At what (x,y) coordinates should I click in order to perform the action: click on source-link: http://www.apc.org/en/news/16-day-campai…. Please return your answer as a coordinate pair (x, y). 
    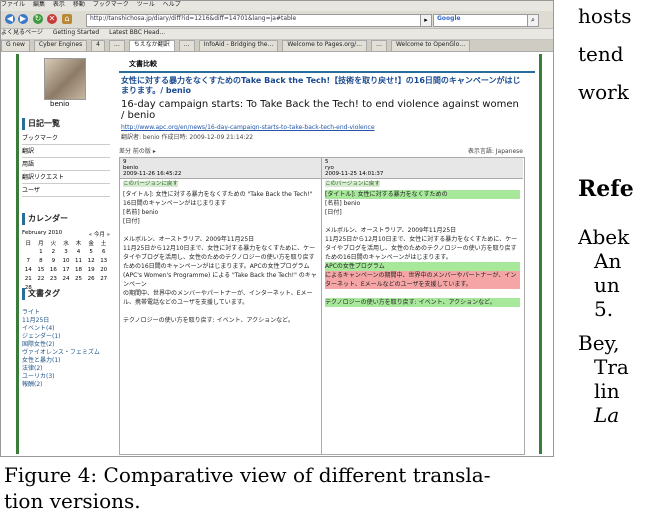
    Looking at the image, I should click on (323, 127).